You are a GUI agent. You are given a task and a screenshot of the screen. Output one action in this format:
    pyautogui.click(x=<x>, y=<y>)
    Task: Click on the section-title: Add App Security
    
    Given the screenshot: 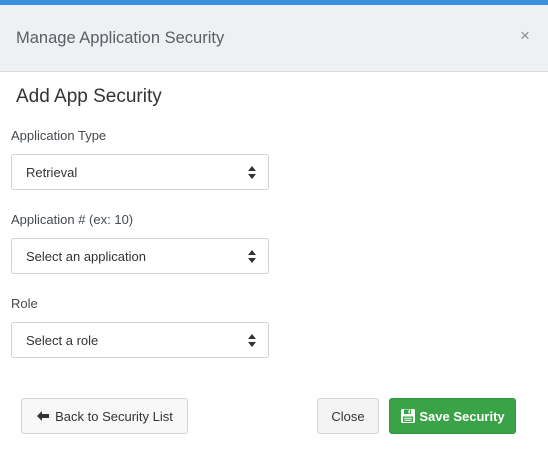 What is the action you would take?
    pyautogui.click(x=89, y=96)
    